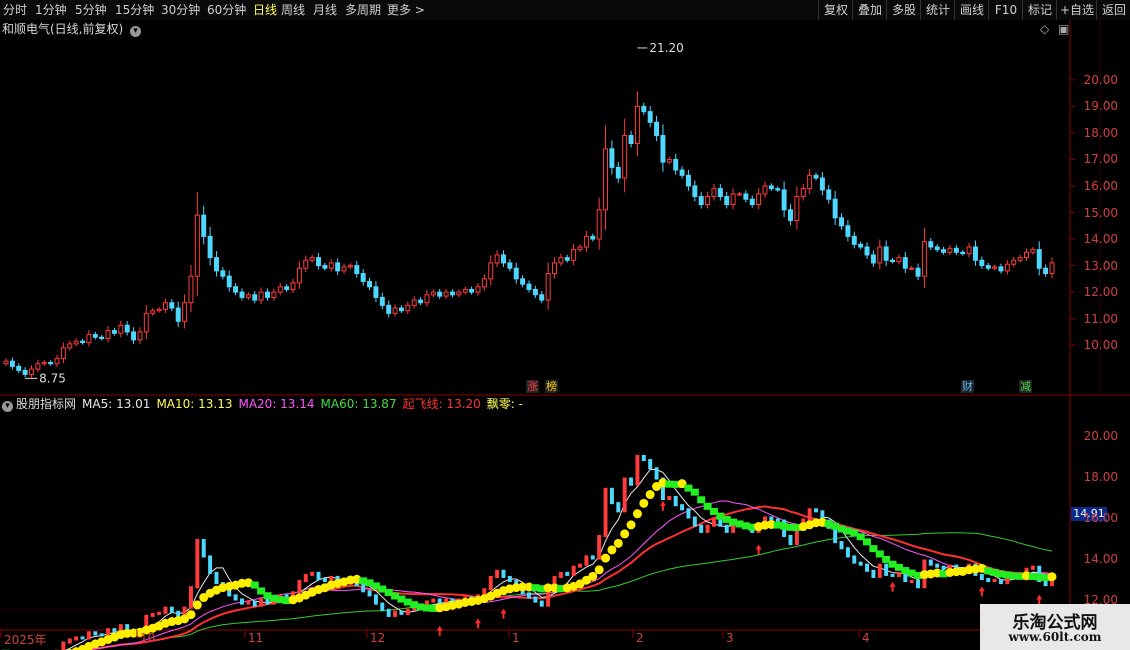 Image resolution: width=1130 pixels, height=650 pixels. What do you see at coordinates (293, 10) in the screenshot?
I see `tab-period-7: 周线` at bounding box center [293, 10].